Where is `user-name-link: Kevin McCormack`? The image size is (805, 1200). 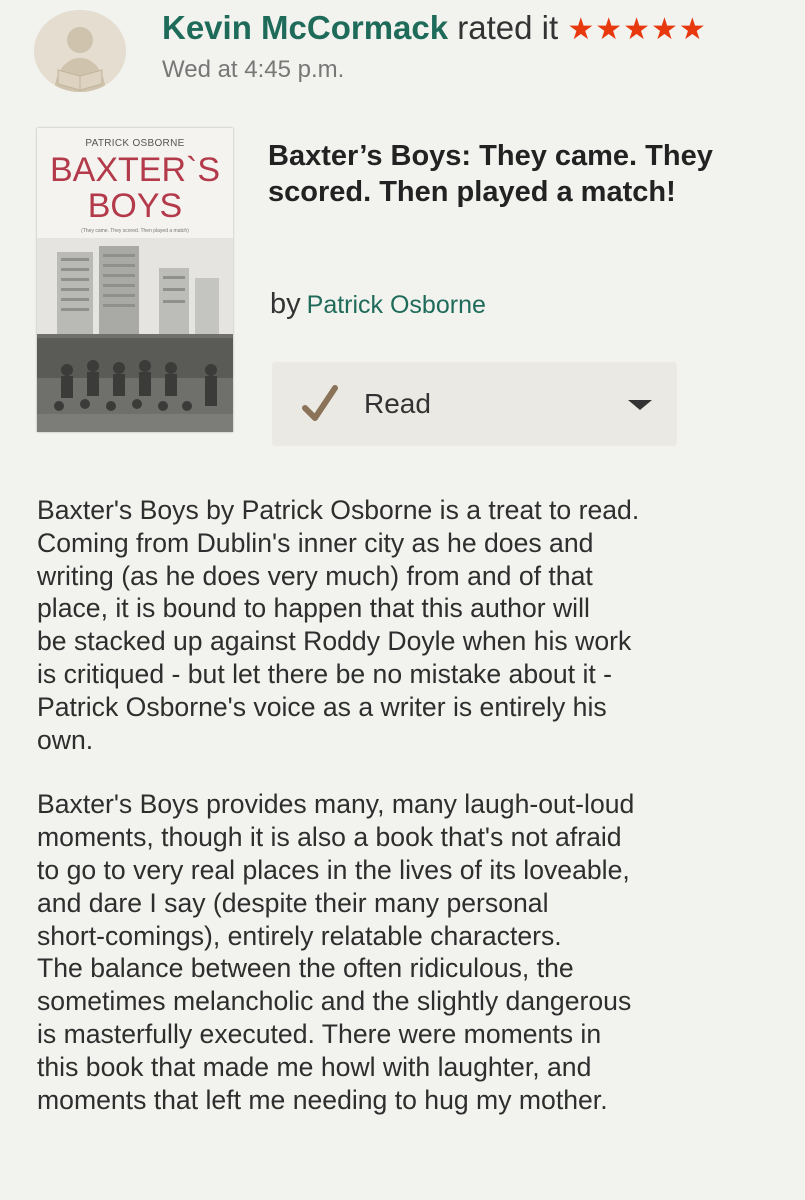
user-name-link: Kevin McCormack is located at coordinates (305, 27).